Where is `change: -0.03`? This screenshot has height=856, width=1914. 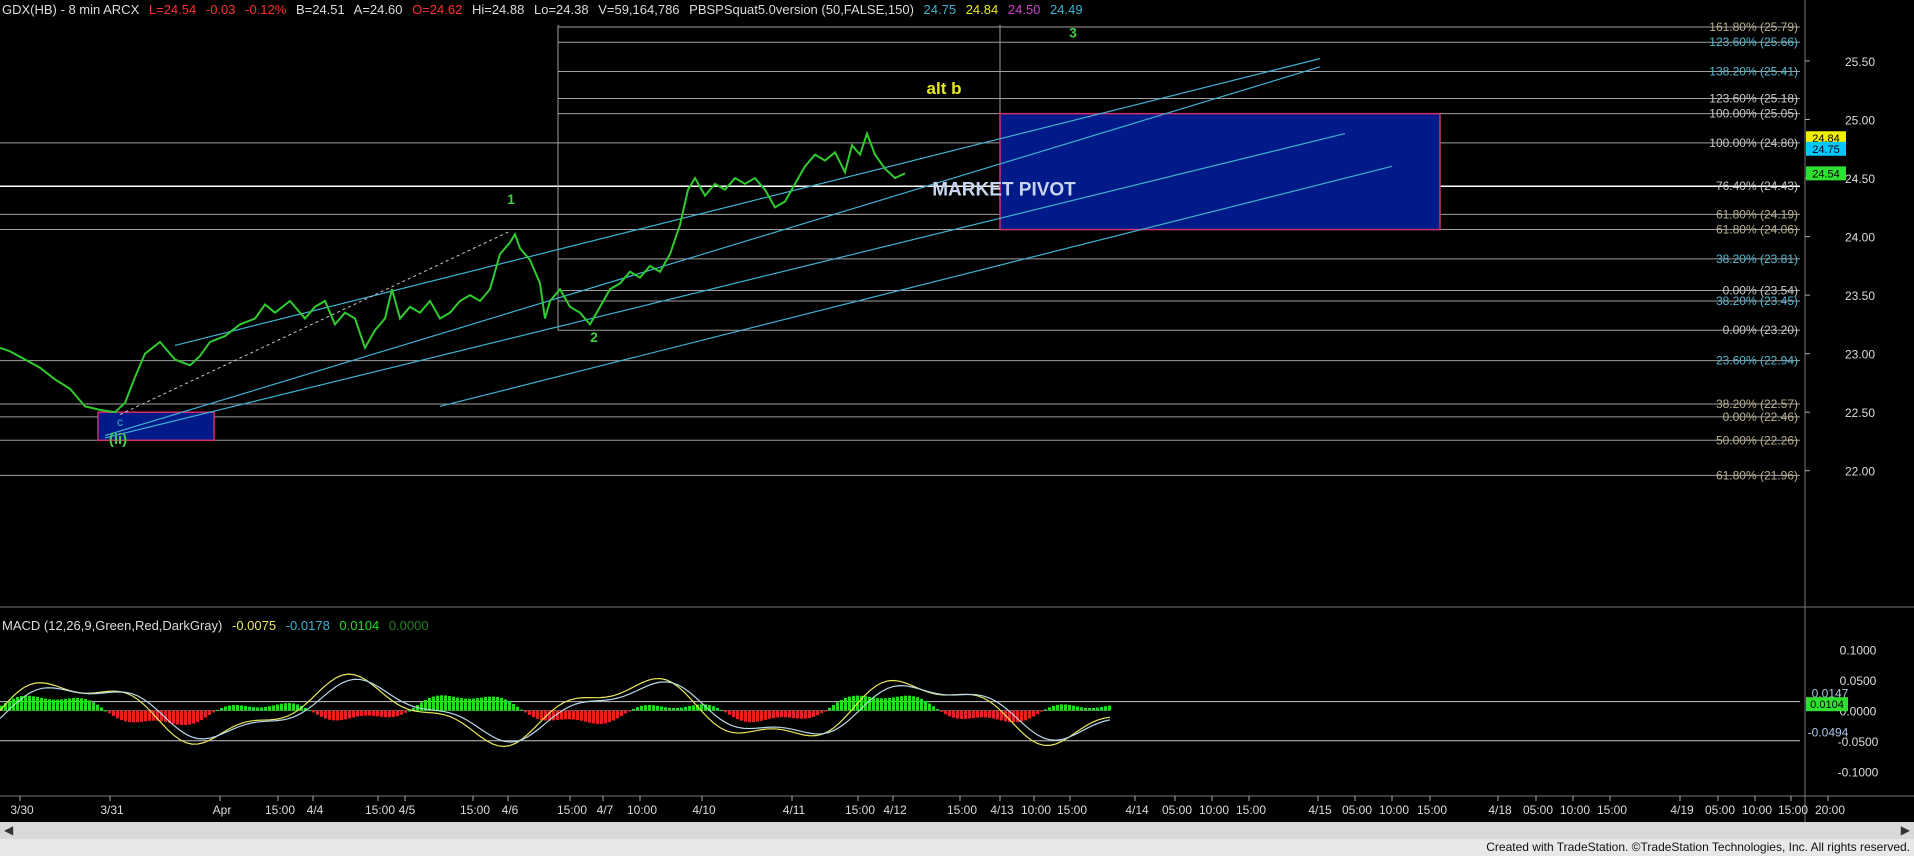 change: -0.03 is located at coordinates (220, 9).